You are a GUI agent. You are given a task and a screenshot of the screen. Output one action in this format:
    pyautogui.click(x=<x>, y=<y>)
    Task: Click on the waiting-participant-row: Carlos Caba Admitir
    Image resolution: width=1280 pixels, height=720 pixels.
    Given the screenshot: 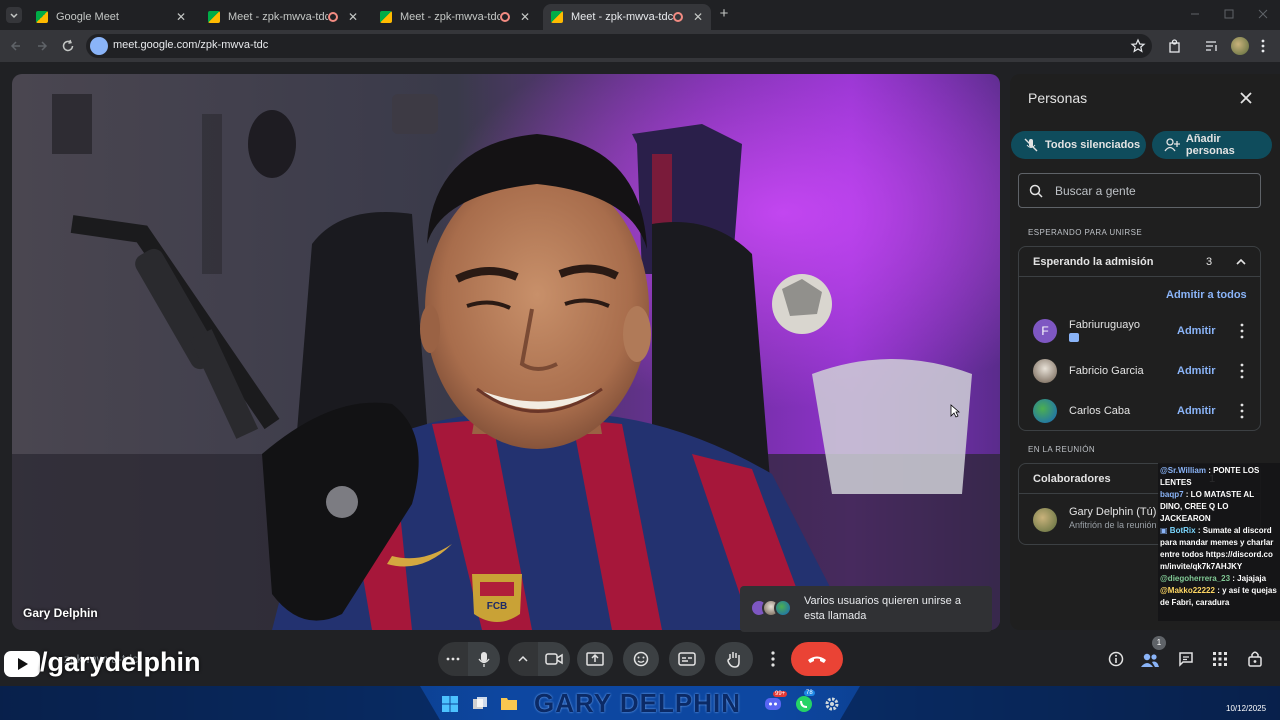 What is the action you would take?
    pyautogui.click(x=1140, y=411)
    